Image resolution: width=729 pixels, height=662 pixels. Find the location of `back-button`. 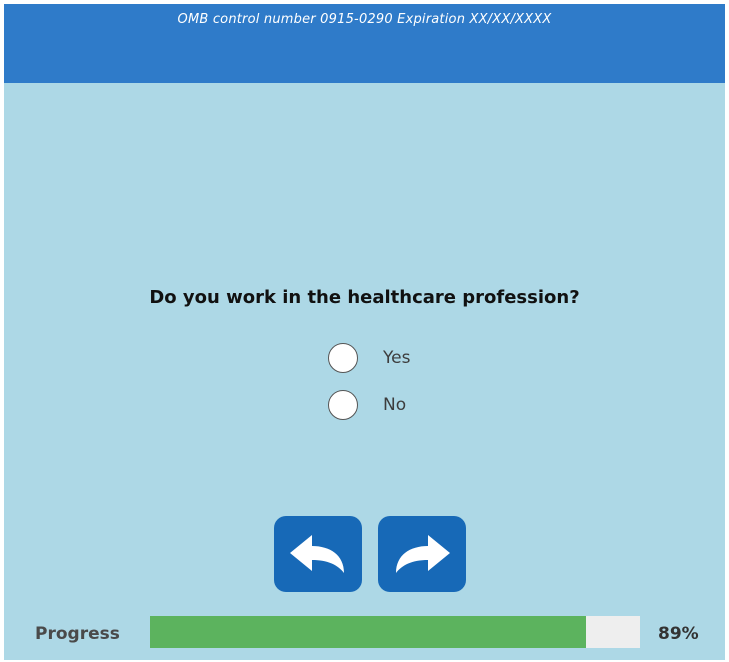

back-button is located at coordinates (318, 554).